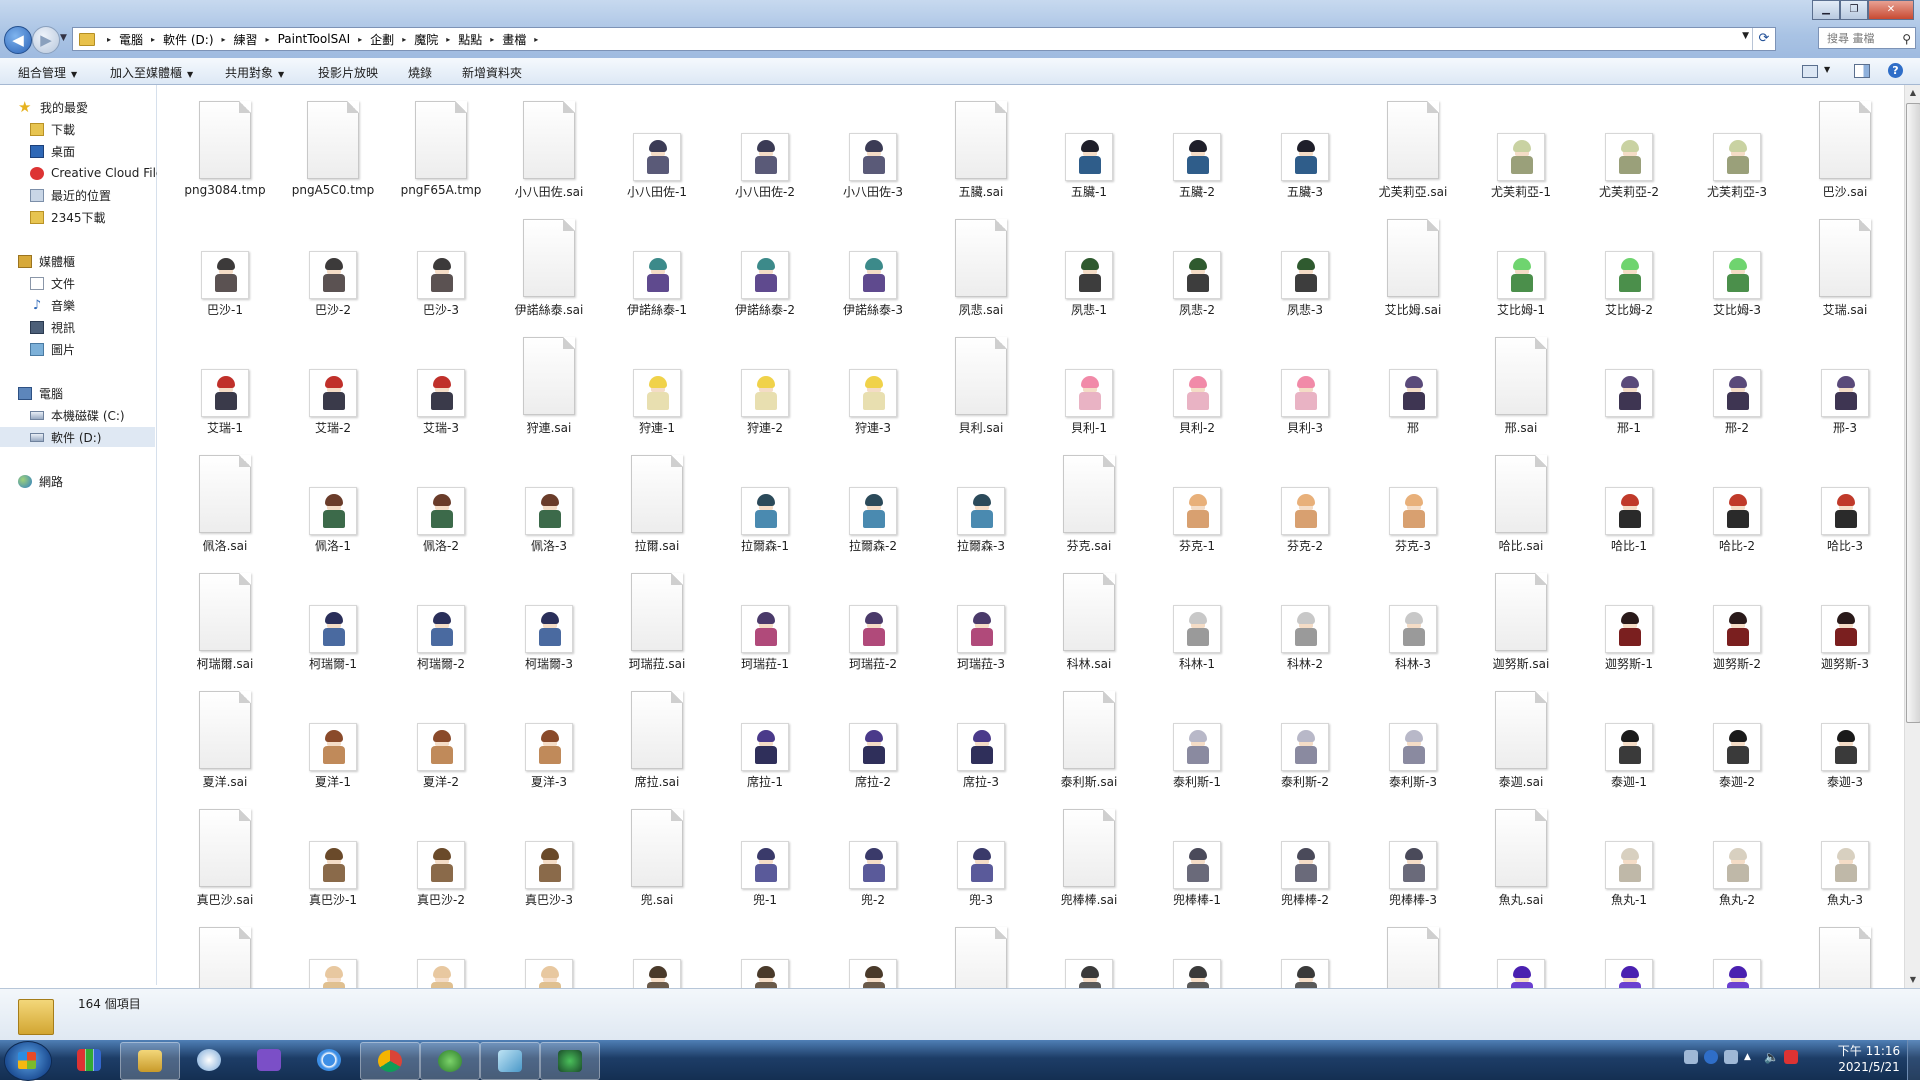  I want to click on file-item: 五臟.sai, so click(981, 158).